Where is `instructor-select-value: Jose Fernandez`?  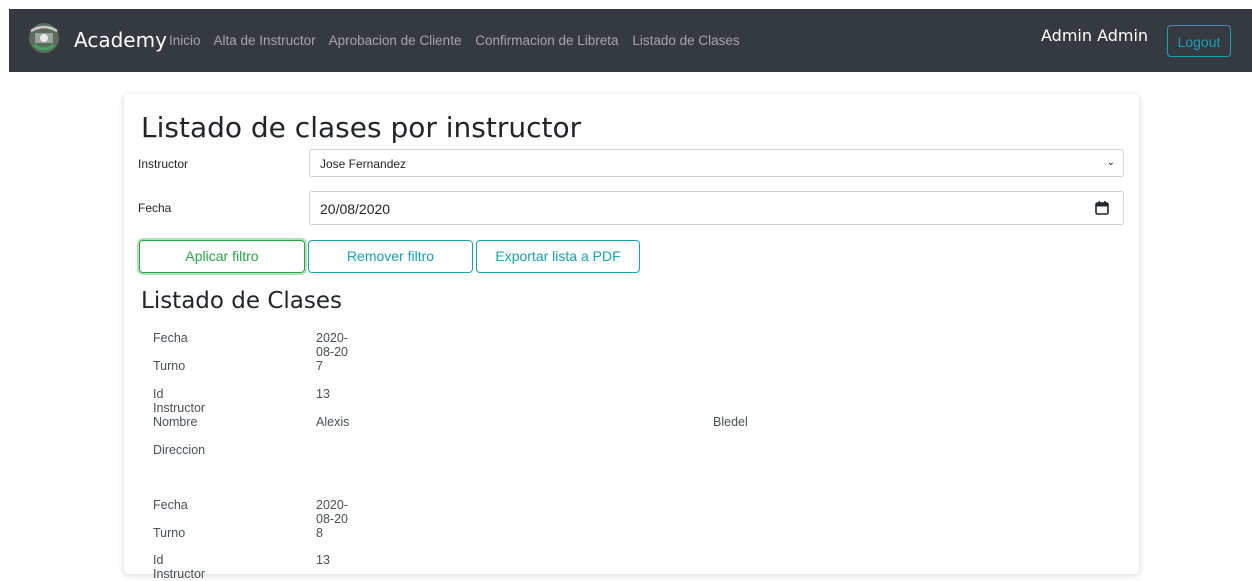
instructor-select-value: Jose Fernandez is located at coordinates (363, 164).